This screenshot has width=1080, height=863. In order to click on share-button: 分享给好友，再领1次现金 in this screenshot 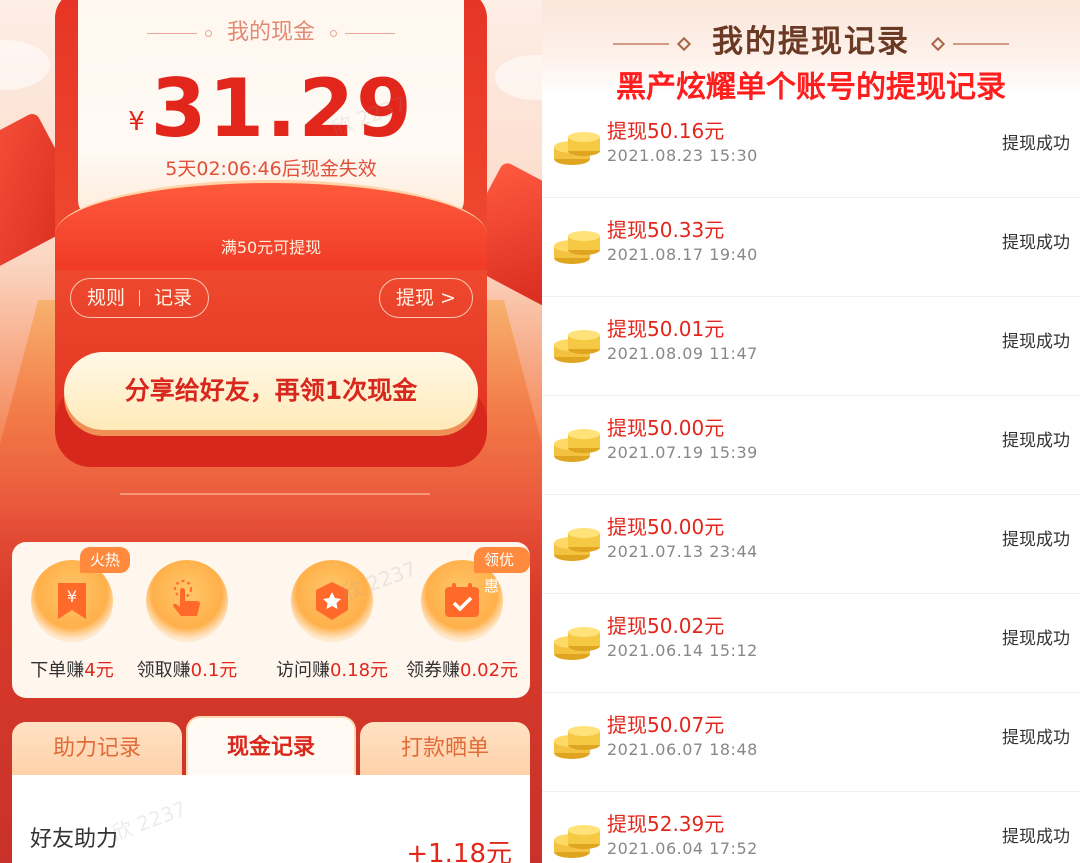, I will do `click(271, 391)`.